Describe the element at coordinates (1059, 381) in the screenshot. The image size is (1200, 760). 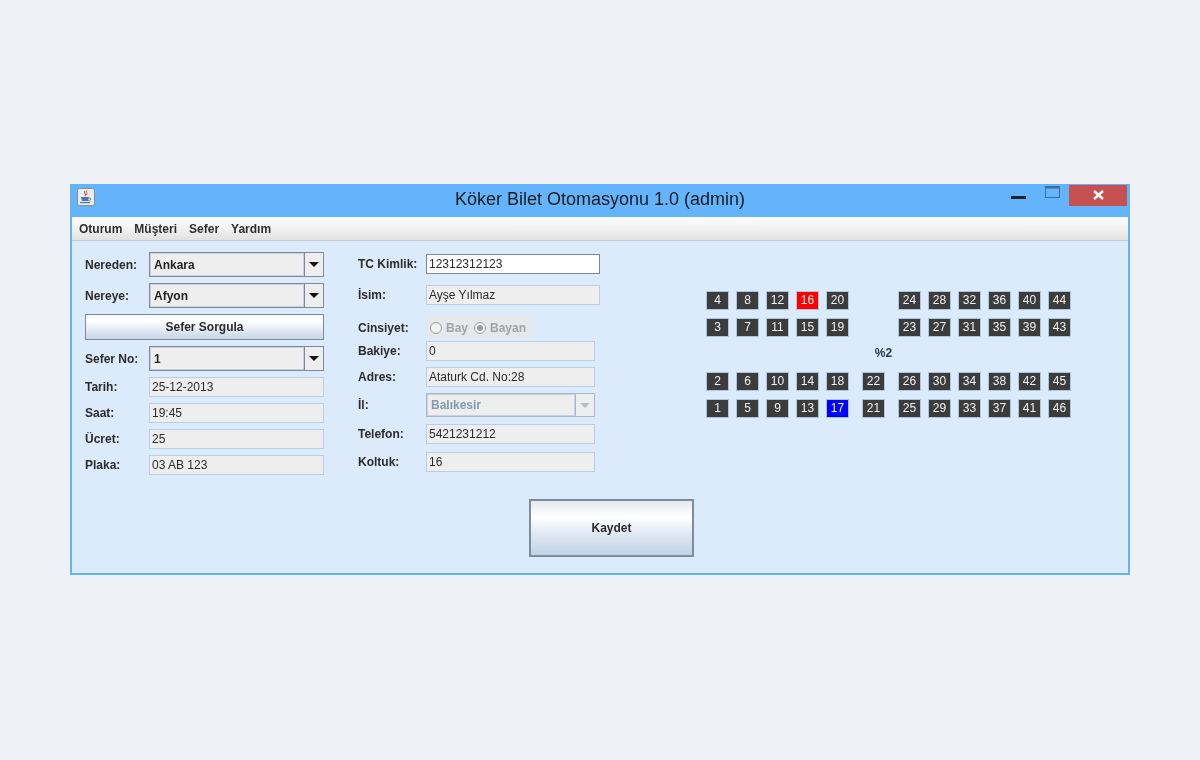
I see `seat-button: 45` at that location.